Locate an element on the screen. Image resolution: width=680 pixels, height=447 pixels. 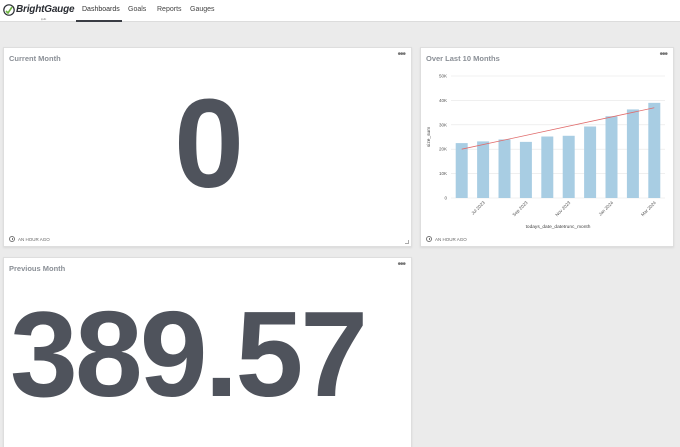
x-tick-label: Jan 2024 is located at coordinates (606, 208).